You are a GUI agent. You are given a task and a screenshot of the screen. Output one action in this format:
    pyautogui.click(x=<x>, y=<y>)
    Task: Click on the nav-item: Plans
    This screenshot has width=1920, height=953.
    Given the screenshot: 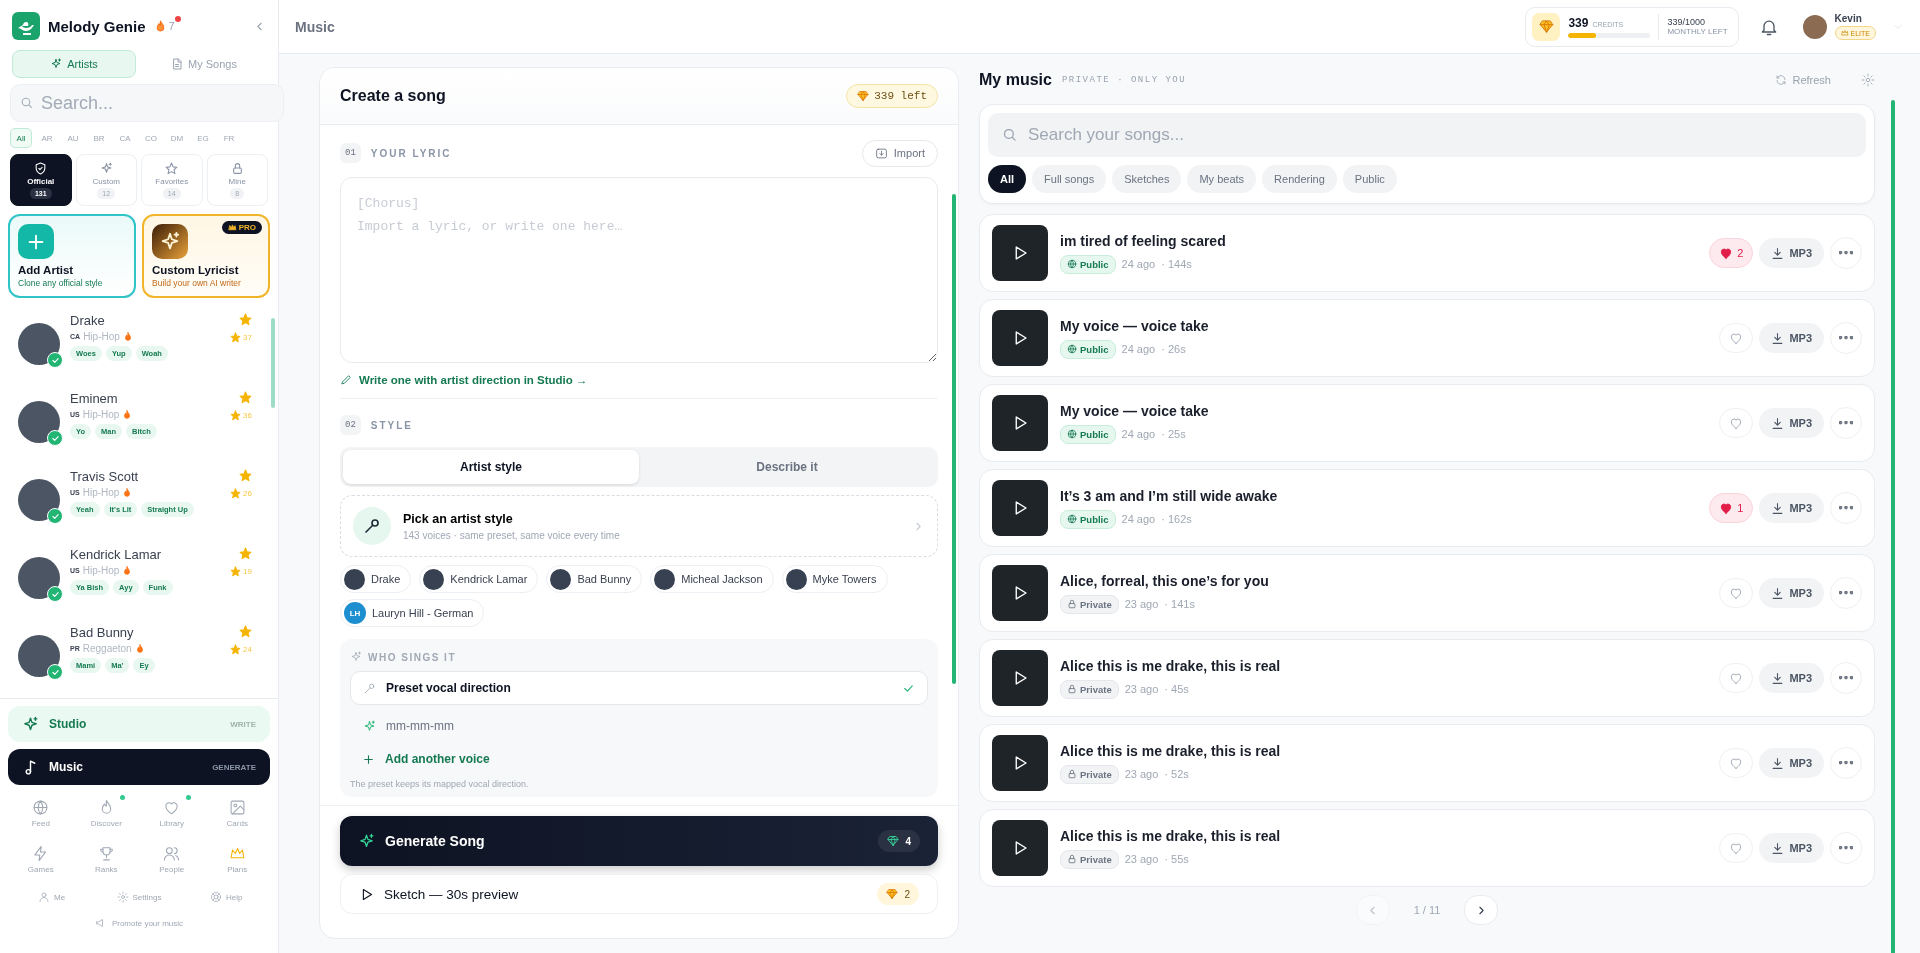 What is the action you would take?
    pyautogui.click(x=237, y=859)
    